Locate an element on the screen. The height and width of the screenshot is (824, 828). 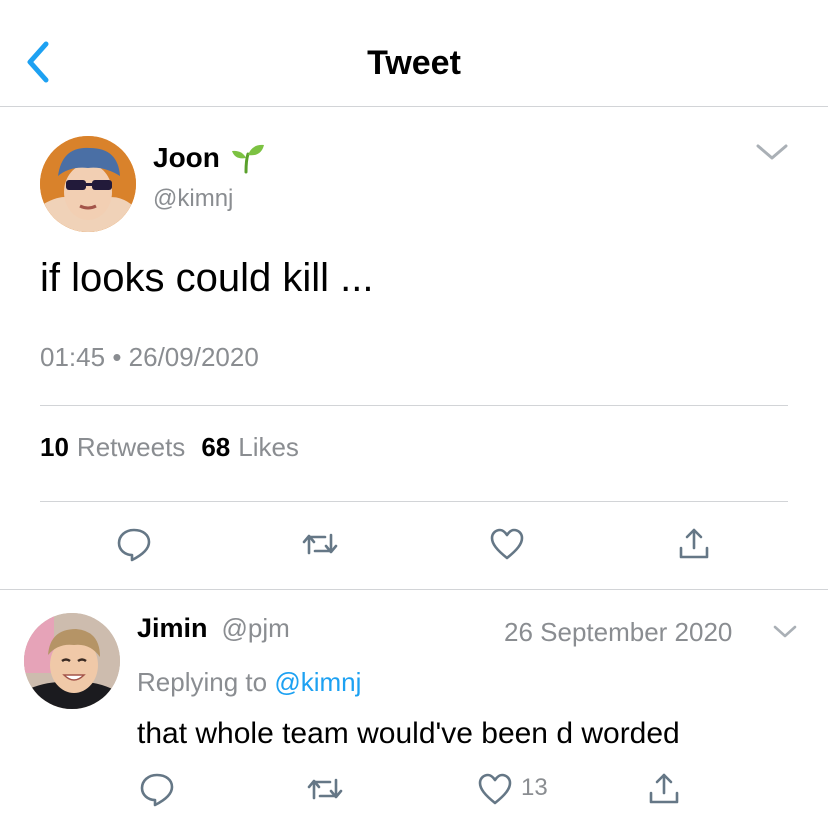
reply-options-button is located at coordinates (785, 632).